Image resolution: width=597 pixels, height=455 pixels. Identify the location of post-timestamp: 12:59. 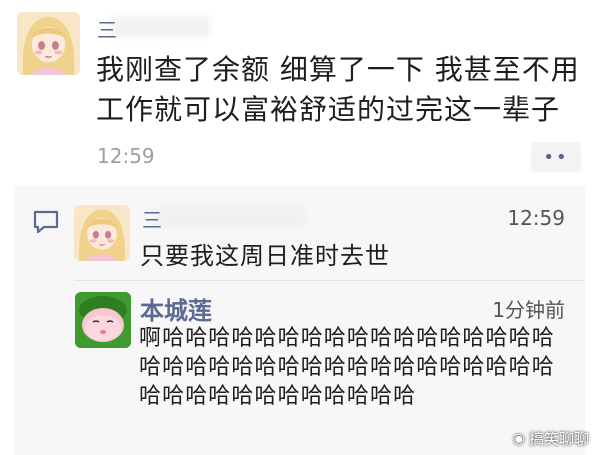
(126, 156).